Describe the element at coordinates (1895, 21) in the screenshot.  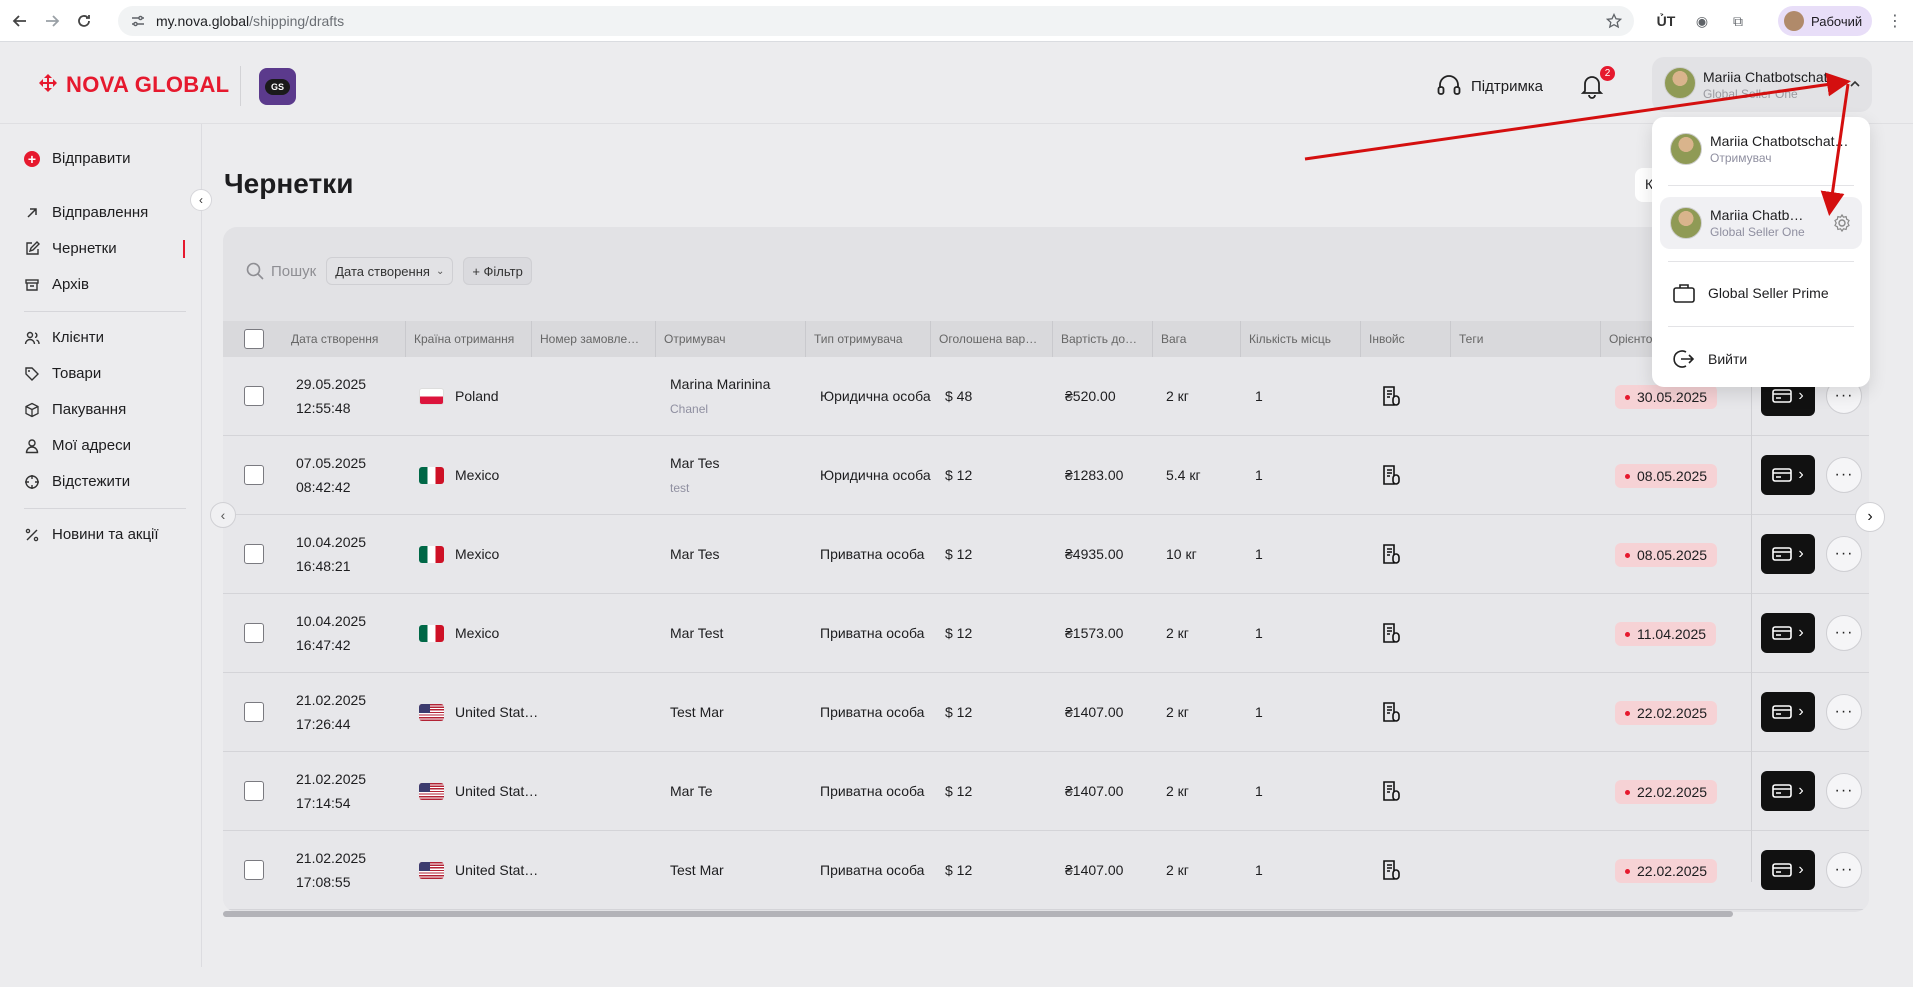
I see `browser-menu-icon: ⋮` at that location.